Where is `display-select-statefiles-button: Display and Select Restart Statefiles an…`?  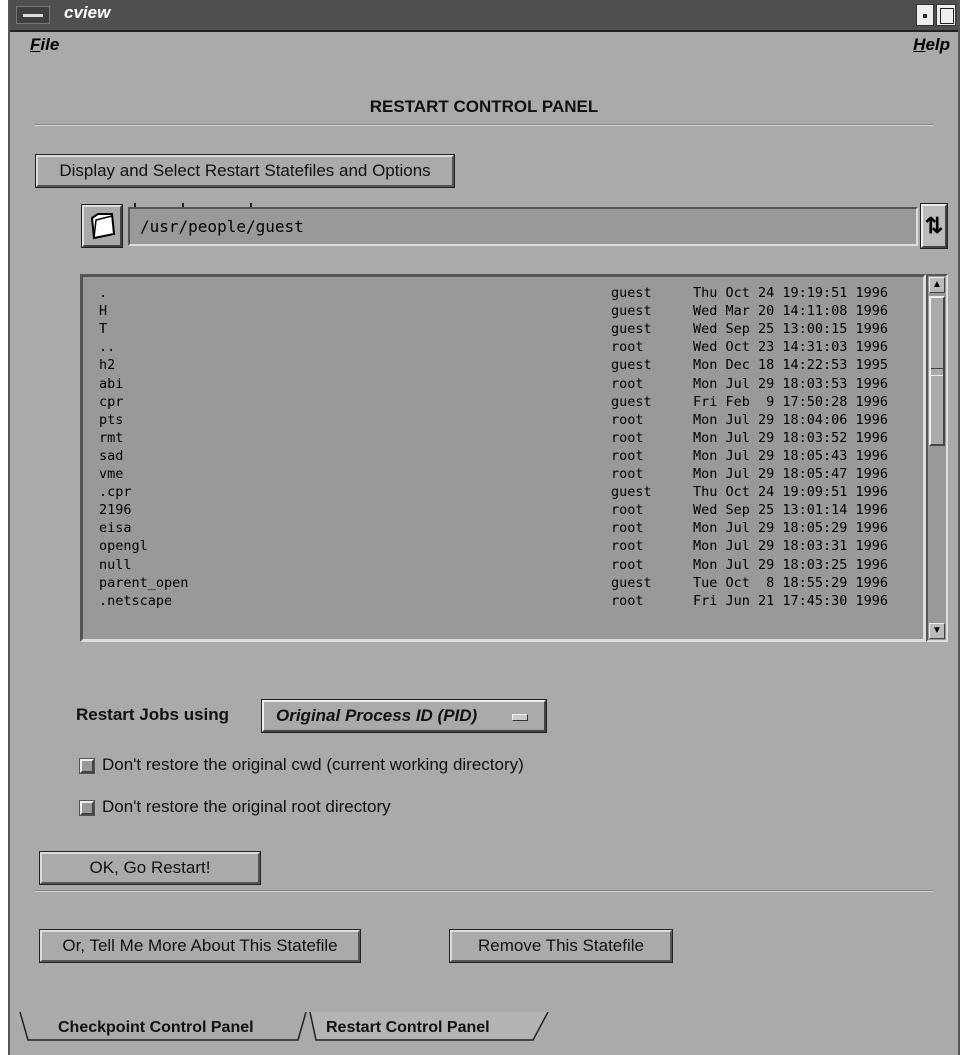 display-select-statefiles-button: Display and Select Restart Statefiles an… is located at coordinates (245, 171).